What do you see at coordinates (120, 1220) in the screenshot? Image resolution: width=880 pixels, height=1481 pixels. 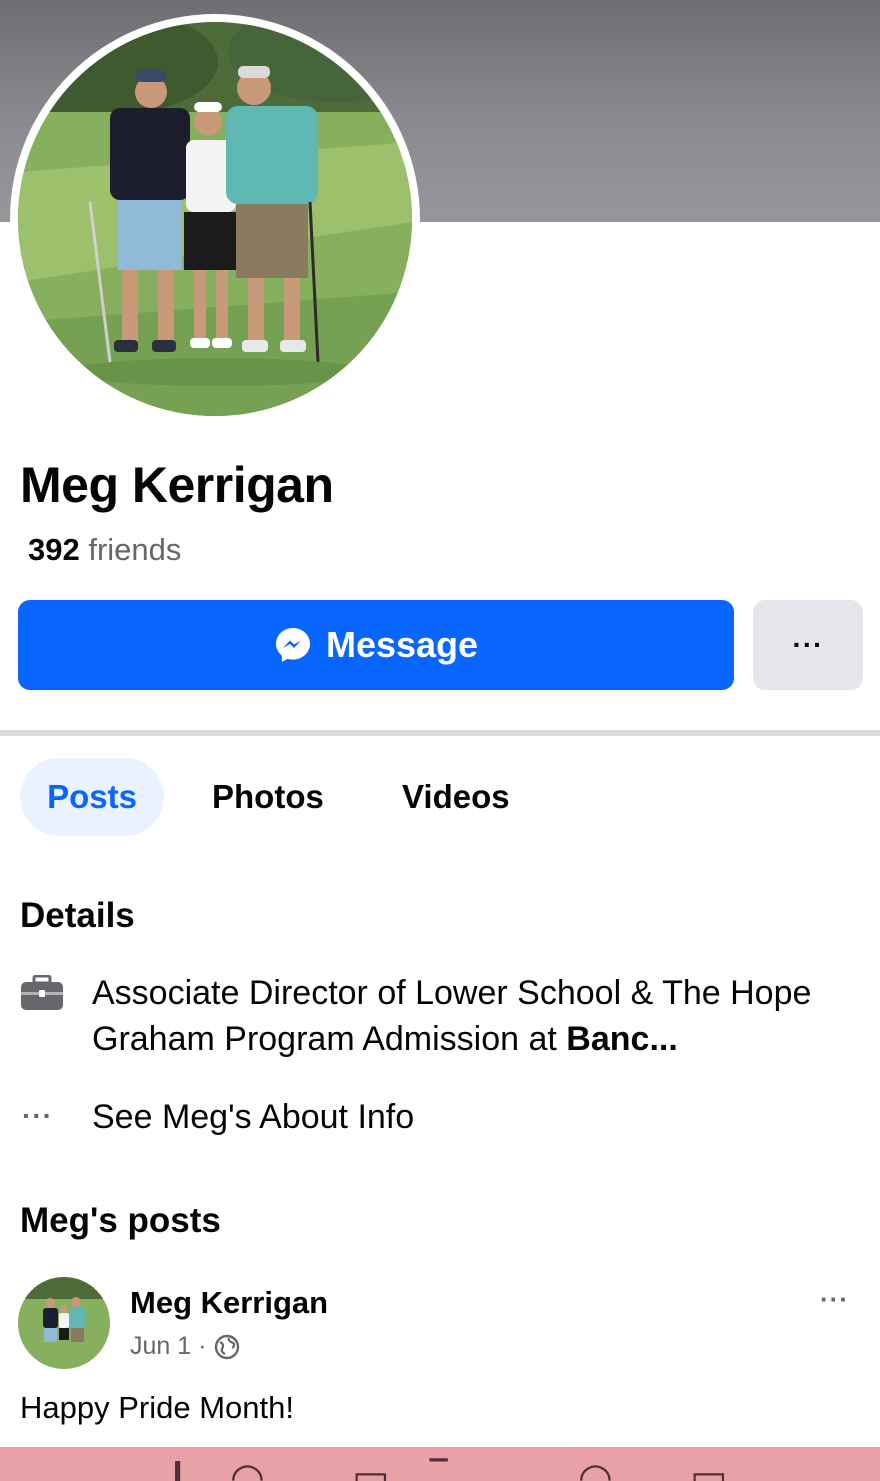 I see `posts-heading: Meg's posts` at bounding box center [120, 1220].